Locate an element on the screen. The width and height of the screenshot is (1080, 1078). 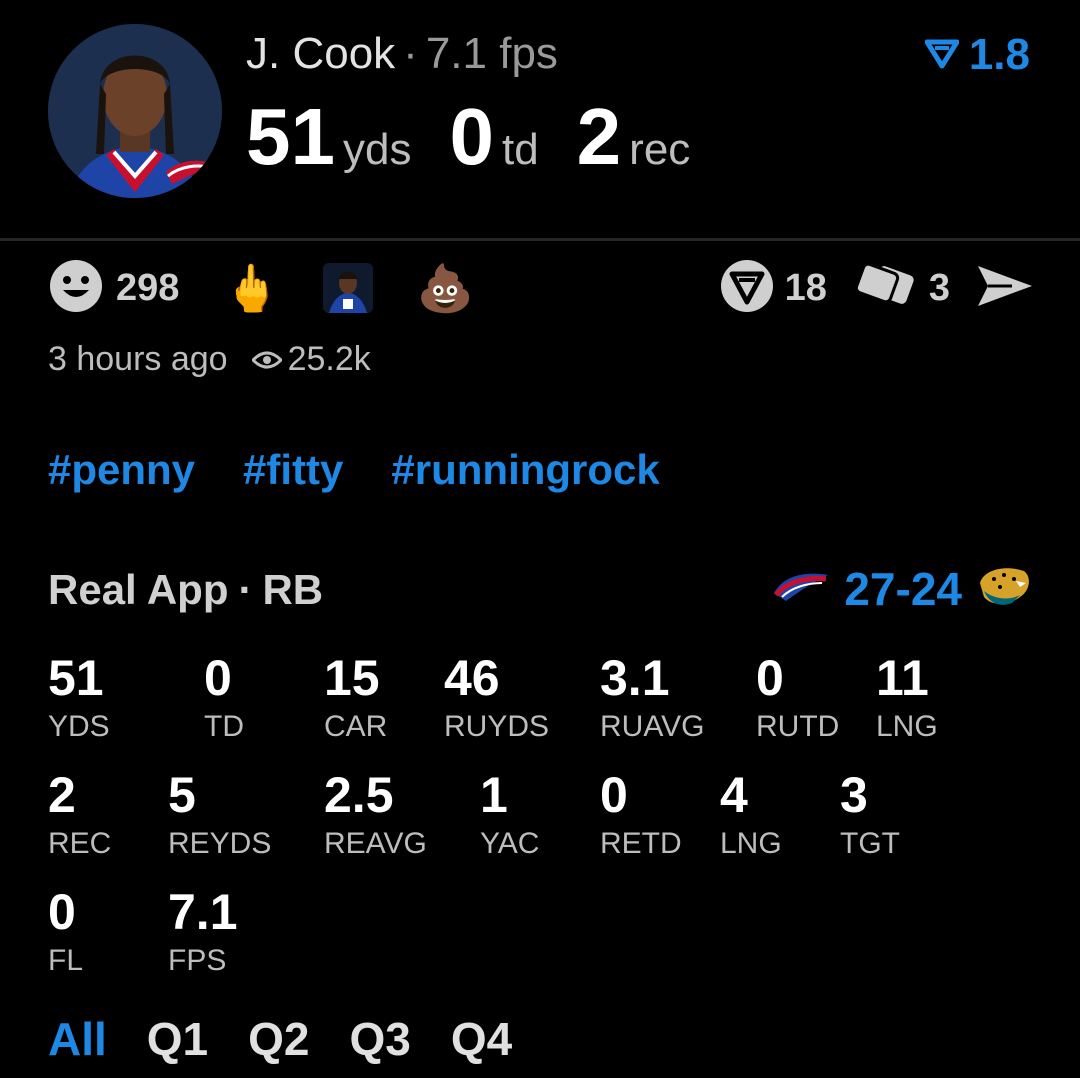
jaguars-logo-icon is located at coordinates (1004, 589).